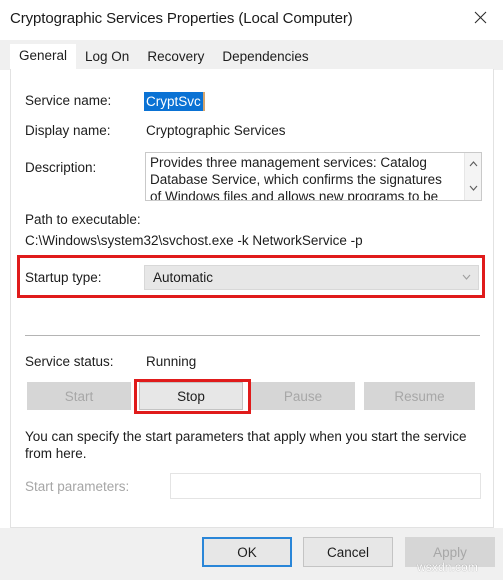 The height and width of the screenshot is (580, 503). Describe the element at coordinates (63, 277) in the screenshot. I see `startup-type-label: Startup type:` at that location.